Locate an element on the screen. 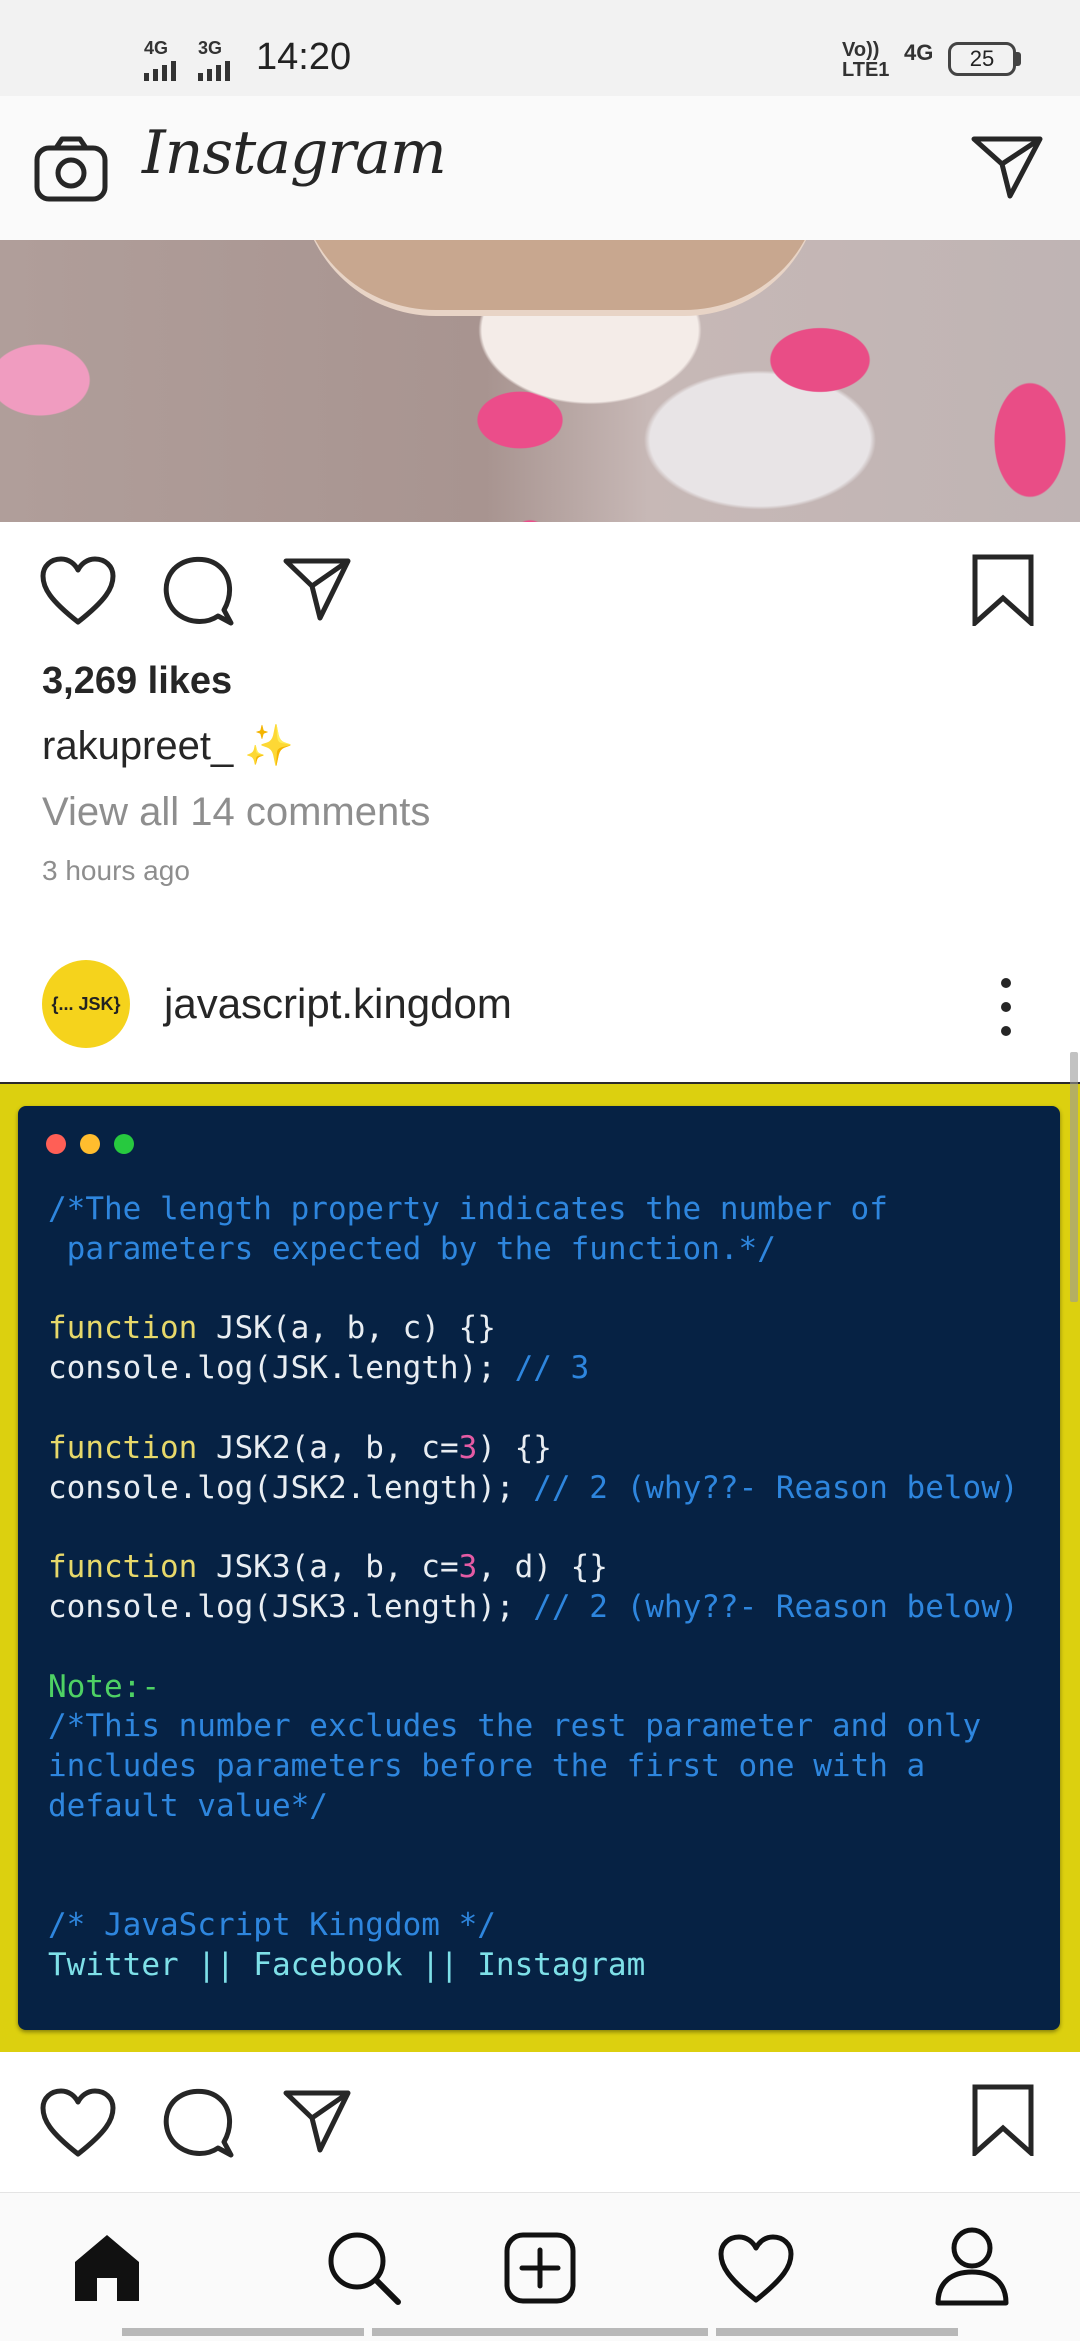 The width and height of the screenshot is (1080, 2341). post-caption: rakupreet_ ✨ is located at coordinates (168, 745).